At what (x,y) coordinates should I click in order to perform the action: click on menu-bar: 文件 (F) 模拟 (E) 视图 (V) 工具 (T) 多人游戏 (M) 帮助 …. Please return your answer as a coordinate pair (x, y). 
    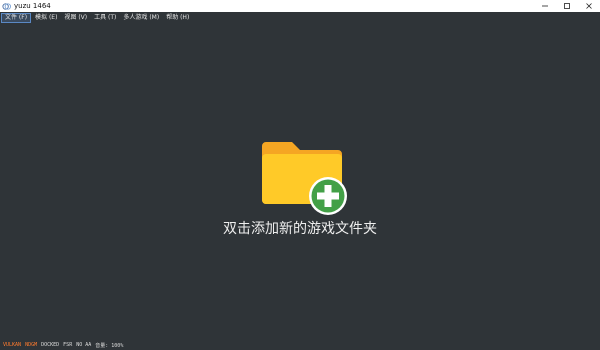
    Looking at the image, I should click on (300, 18).